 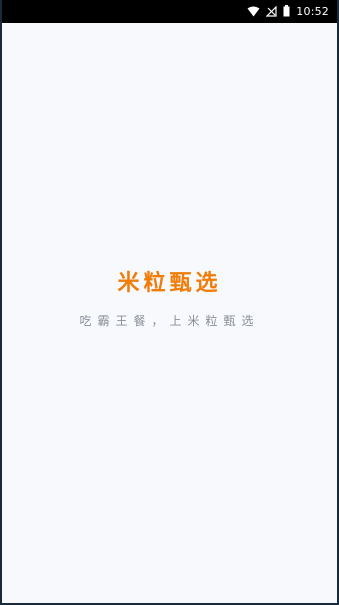 I want to click on signal-off-icon, so click(x=271, y=11).